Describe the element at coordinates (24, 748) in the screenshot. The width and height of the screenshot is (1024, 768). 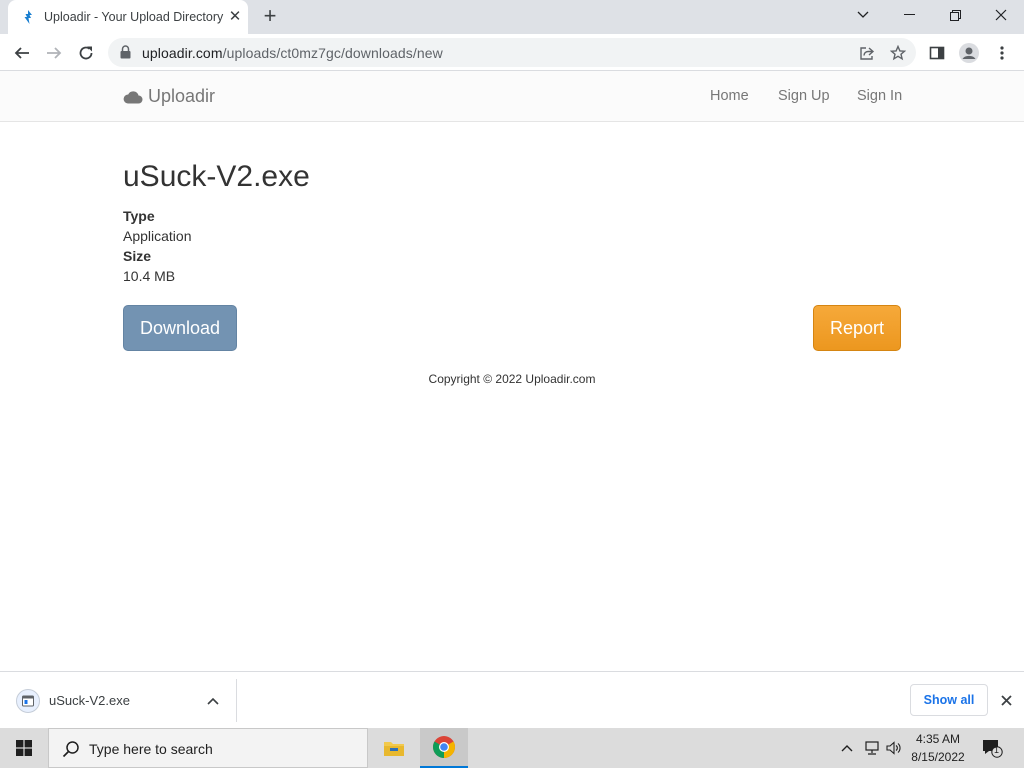
I see `windows-start-icon` at that location.